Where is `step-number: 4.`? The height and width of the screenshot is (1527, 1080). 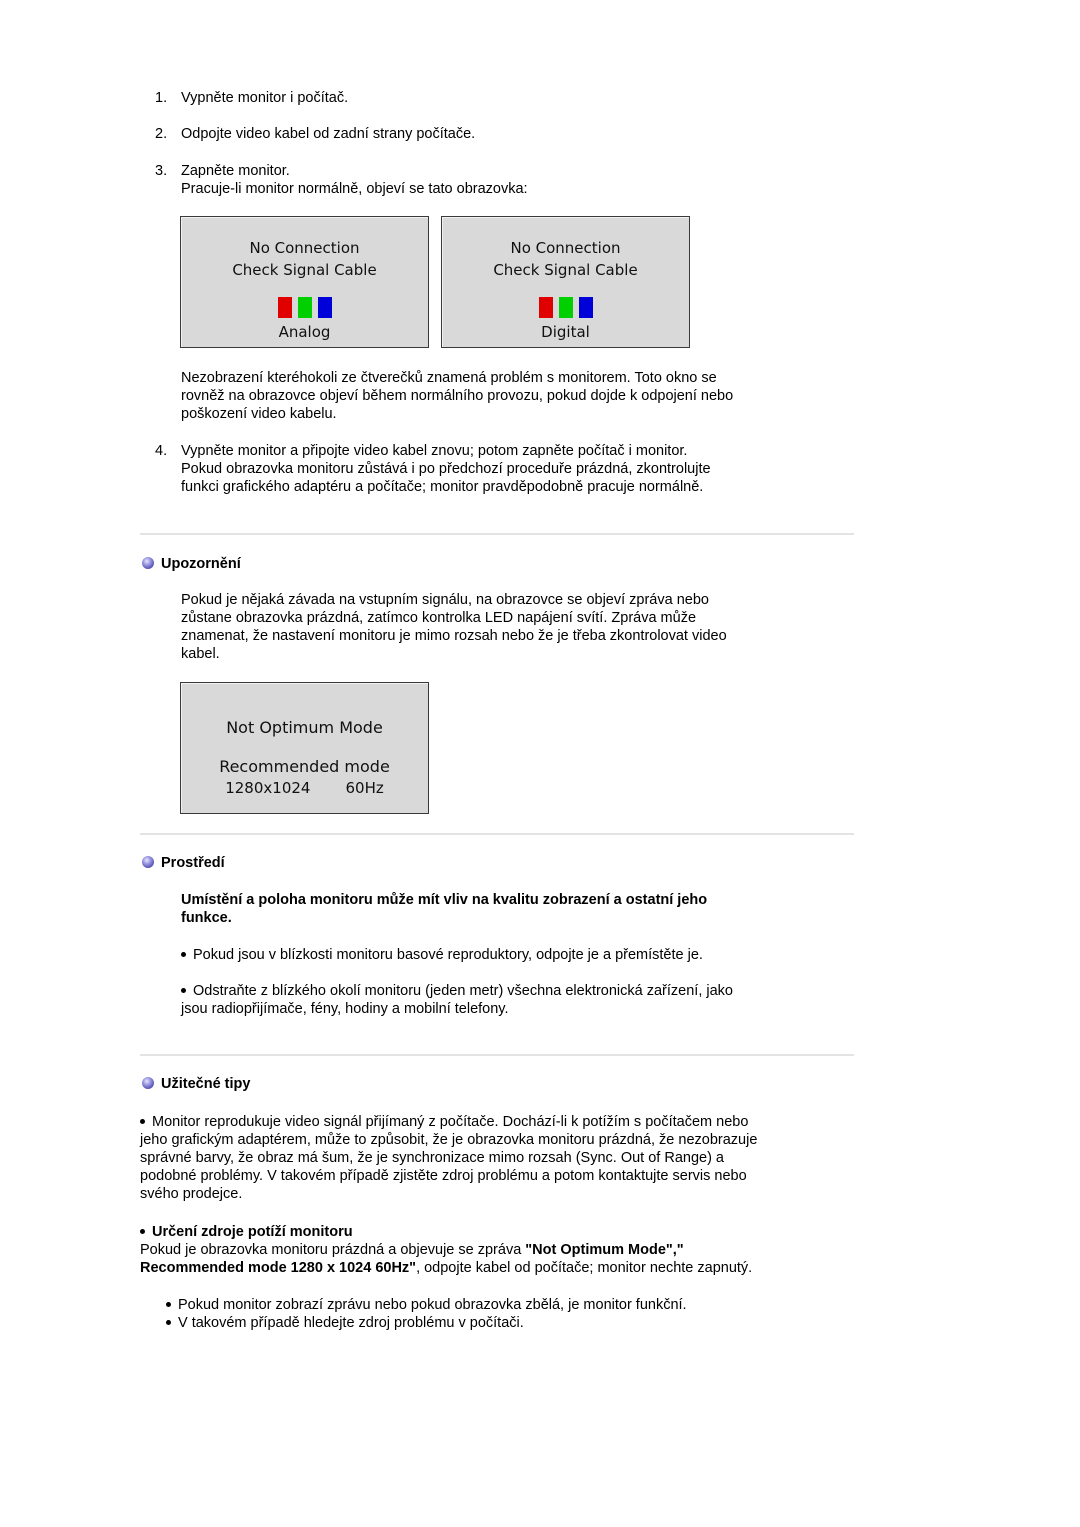
step-number: 4. is located at coordinates (161, 451).